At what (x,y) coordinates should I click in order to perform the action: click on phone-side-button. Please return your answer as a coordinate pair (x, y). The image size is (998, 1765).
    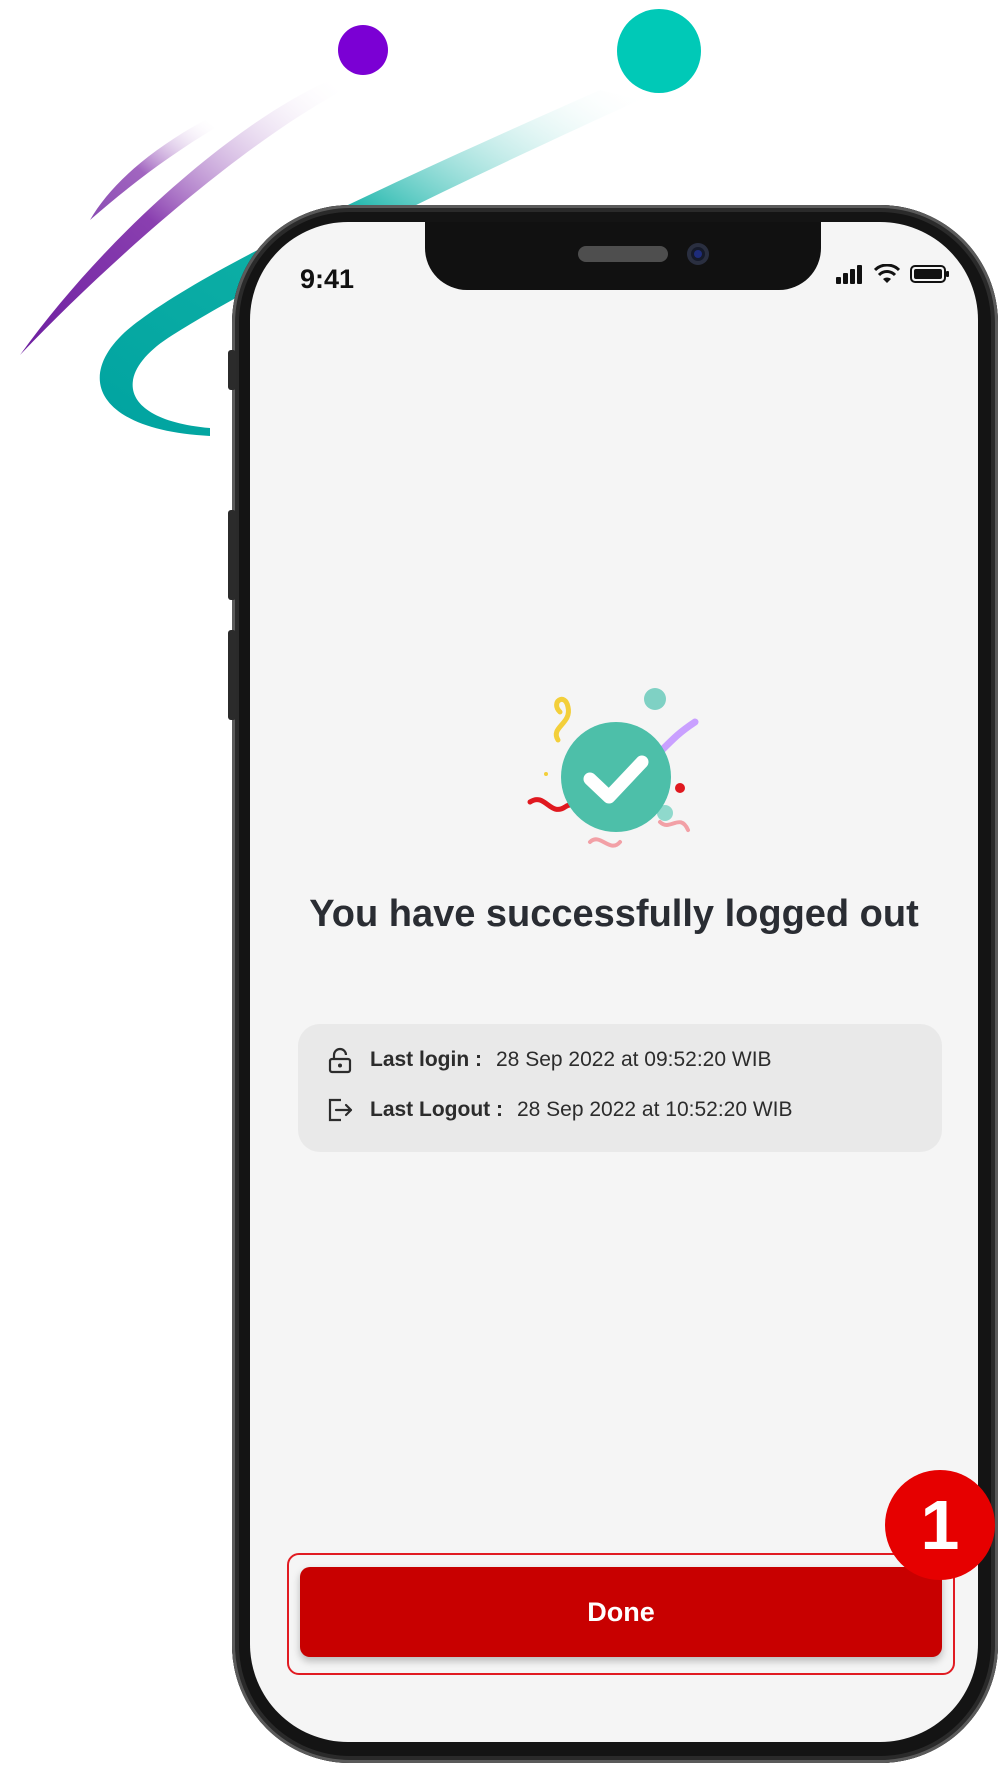
    Looking at the image, I should click on (232, 370).